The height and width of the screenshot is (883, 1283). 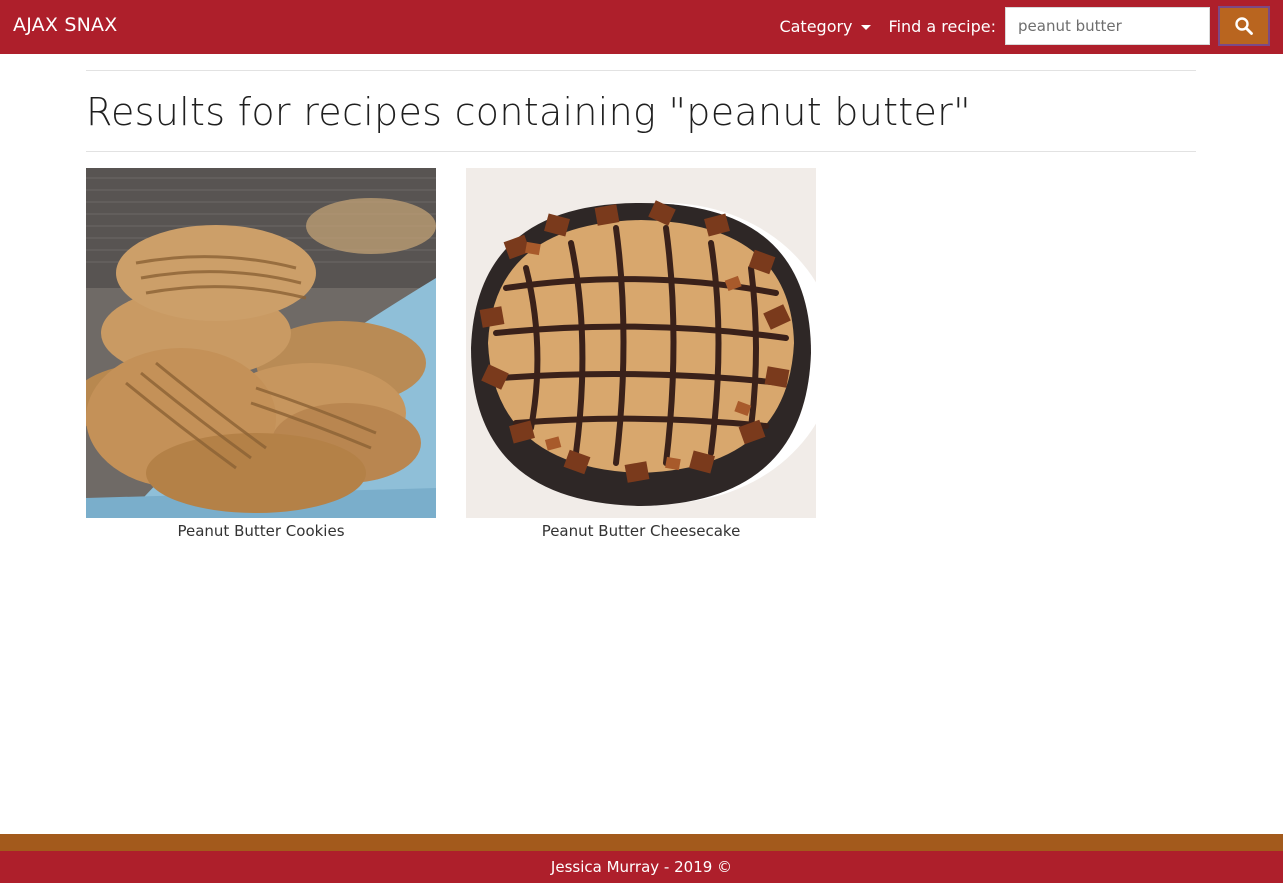 I want to click on recipe-card: Peanut Butter Cookies, so click(x=261, y=354).